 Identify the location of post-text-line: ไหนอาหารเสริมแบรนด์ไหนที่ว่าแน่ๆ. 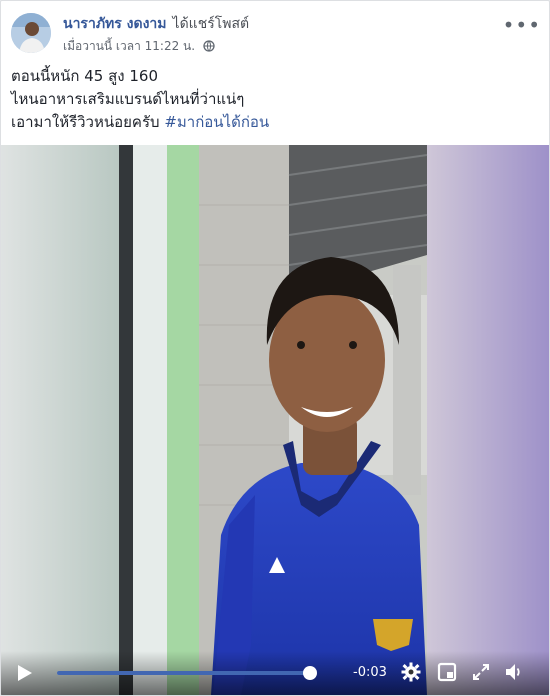
(128, 99).